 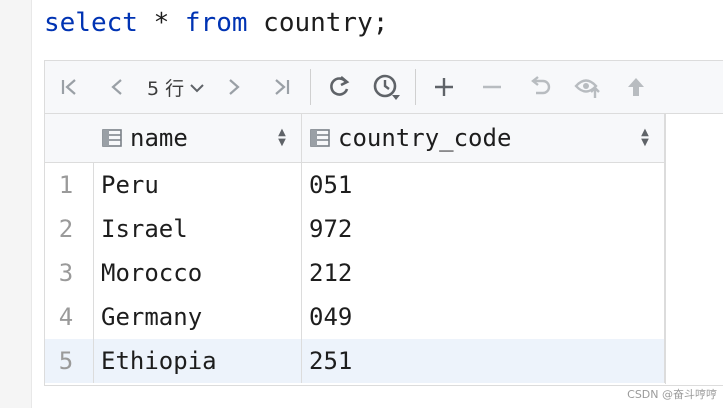 What do you see at coordinates (492, 87) in the screenshot?
I see `remove-row-icon` at bounding box center [492, 87].